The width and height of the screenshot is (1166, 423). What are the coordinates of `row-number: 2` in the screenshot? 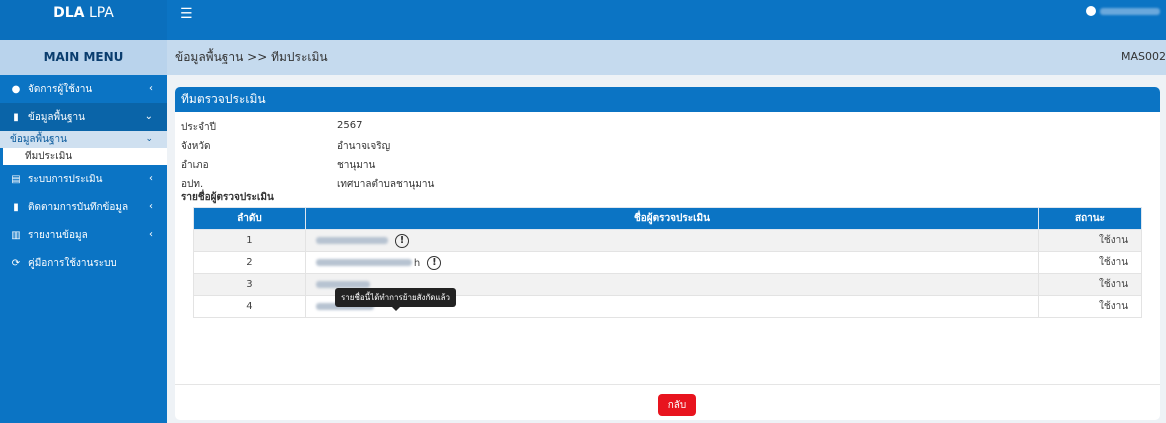 It's located at (249, 262).